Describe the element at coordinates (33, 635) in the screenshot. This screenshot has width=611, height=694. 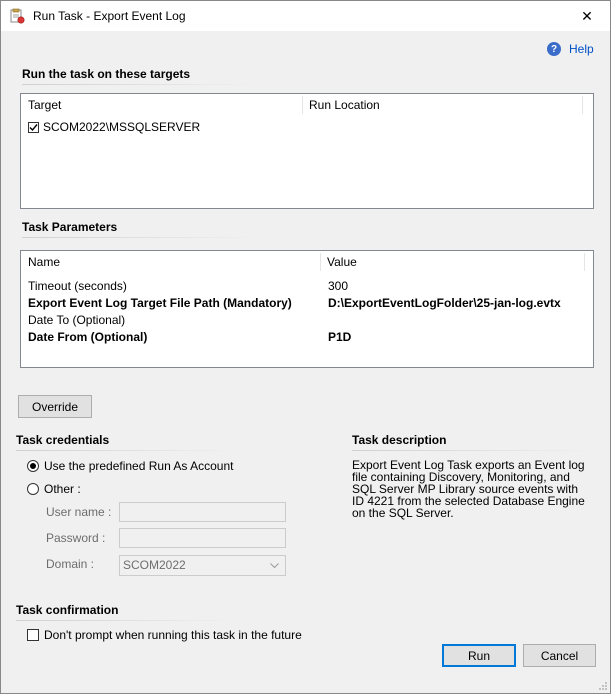
I see `dont-prompt-checkbox` at that location.